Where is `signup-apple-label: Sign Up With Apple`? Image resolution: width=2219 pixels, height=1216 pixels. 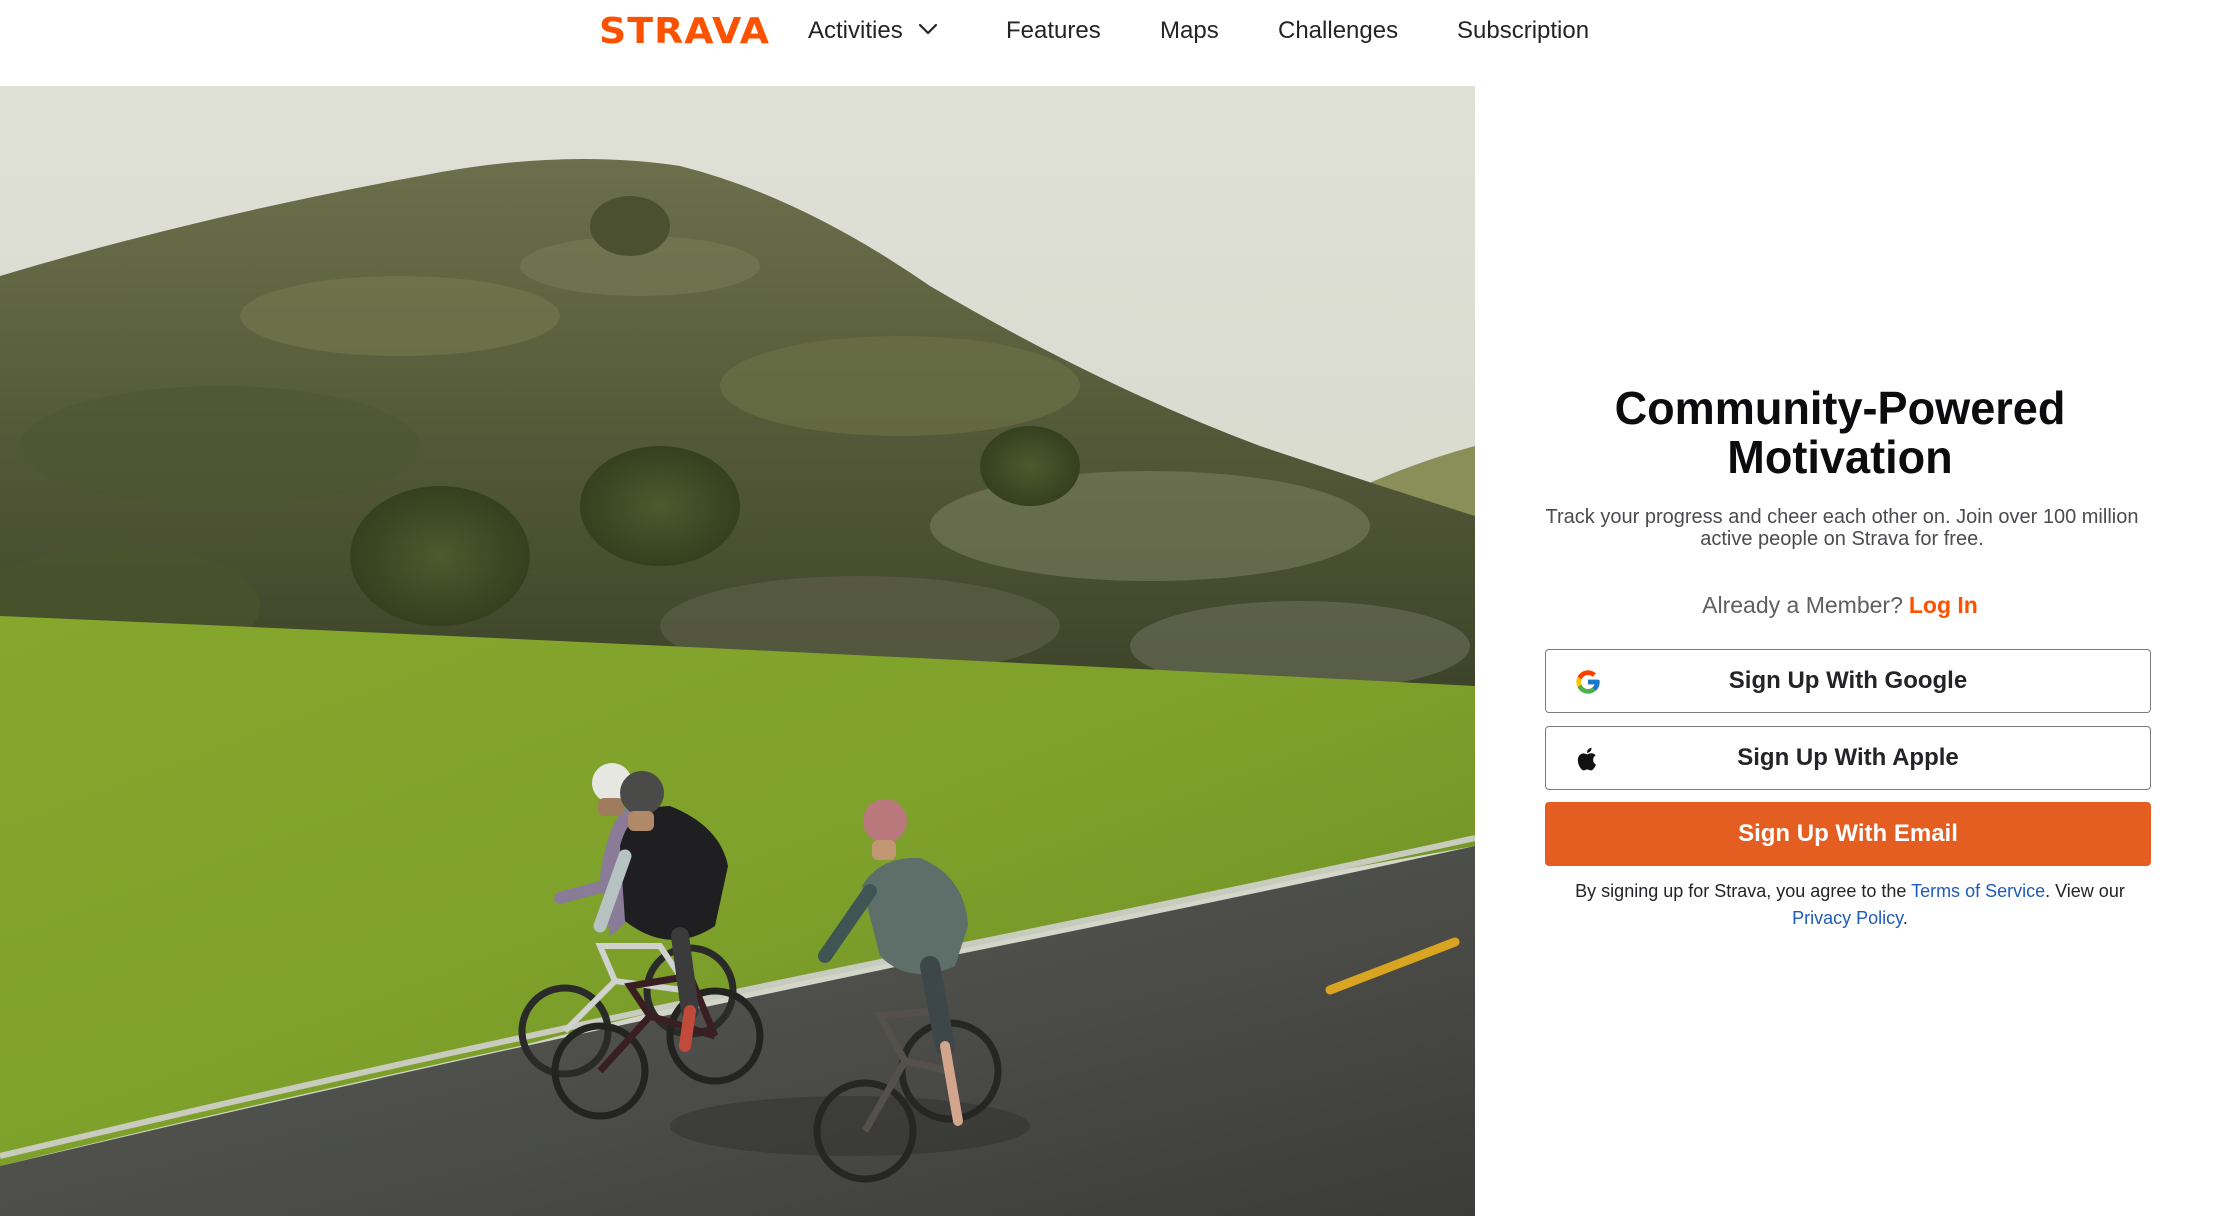 signup-apple-label: Sign Up With Apple is located at coordinates (1848, 757).